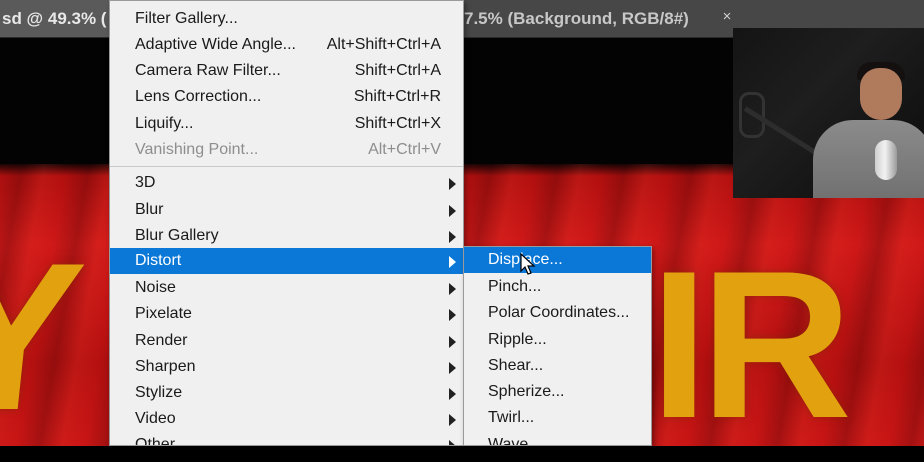 This screenshot has height=462, width=924. I want to click on webcam-overlay, so click(828, 113).